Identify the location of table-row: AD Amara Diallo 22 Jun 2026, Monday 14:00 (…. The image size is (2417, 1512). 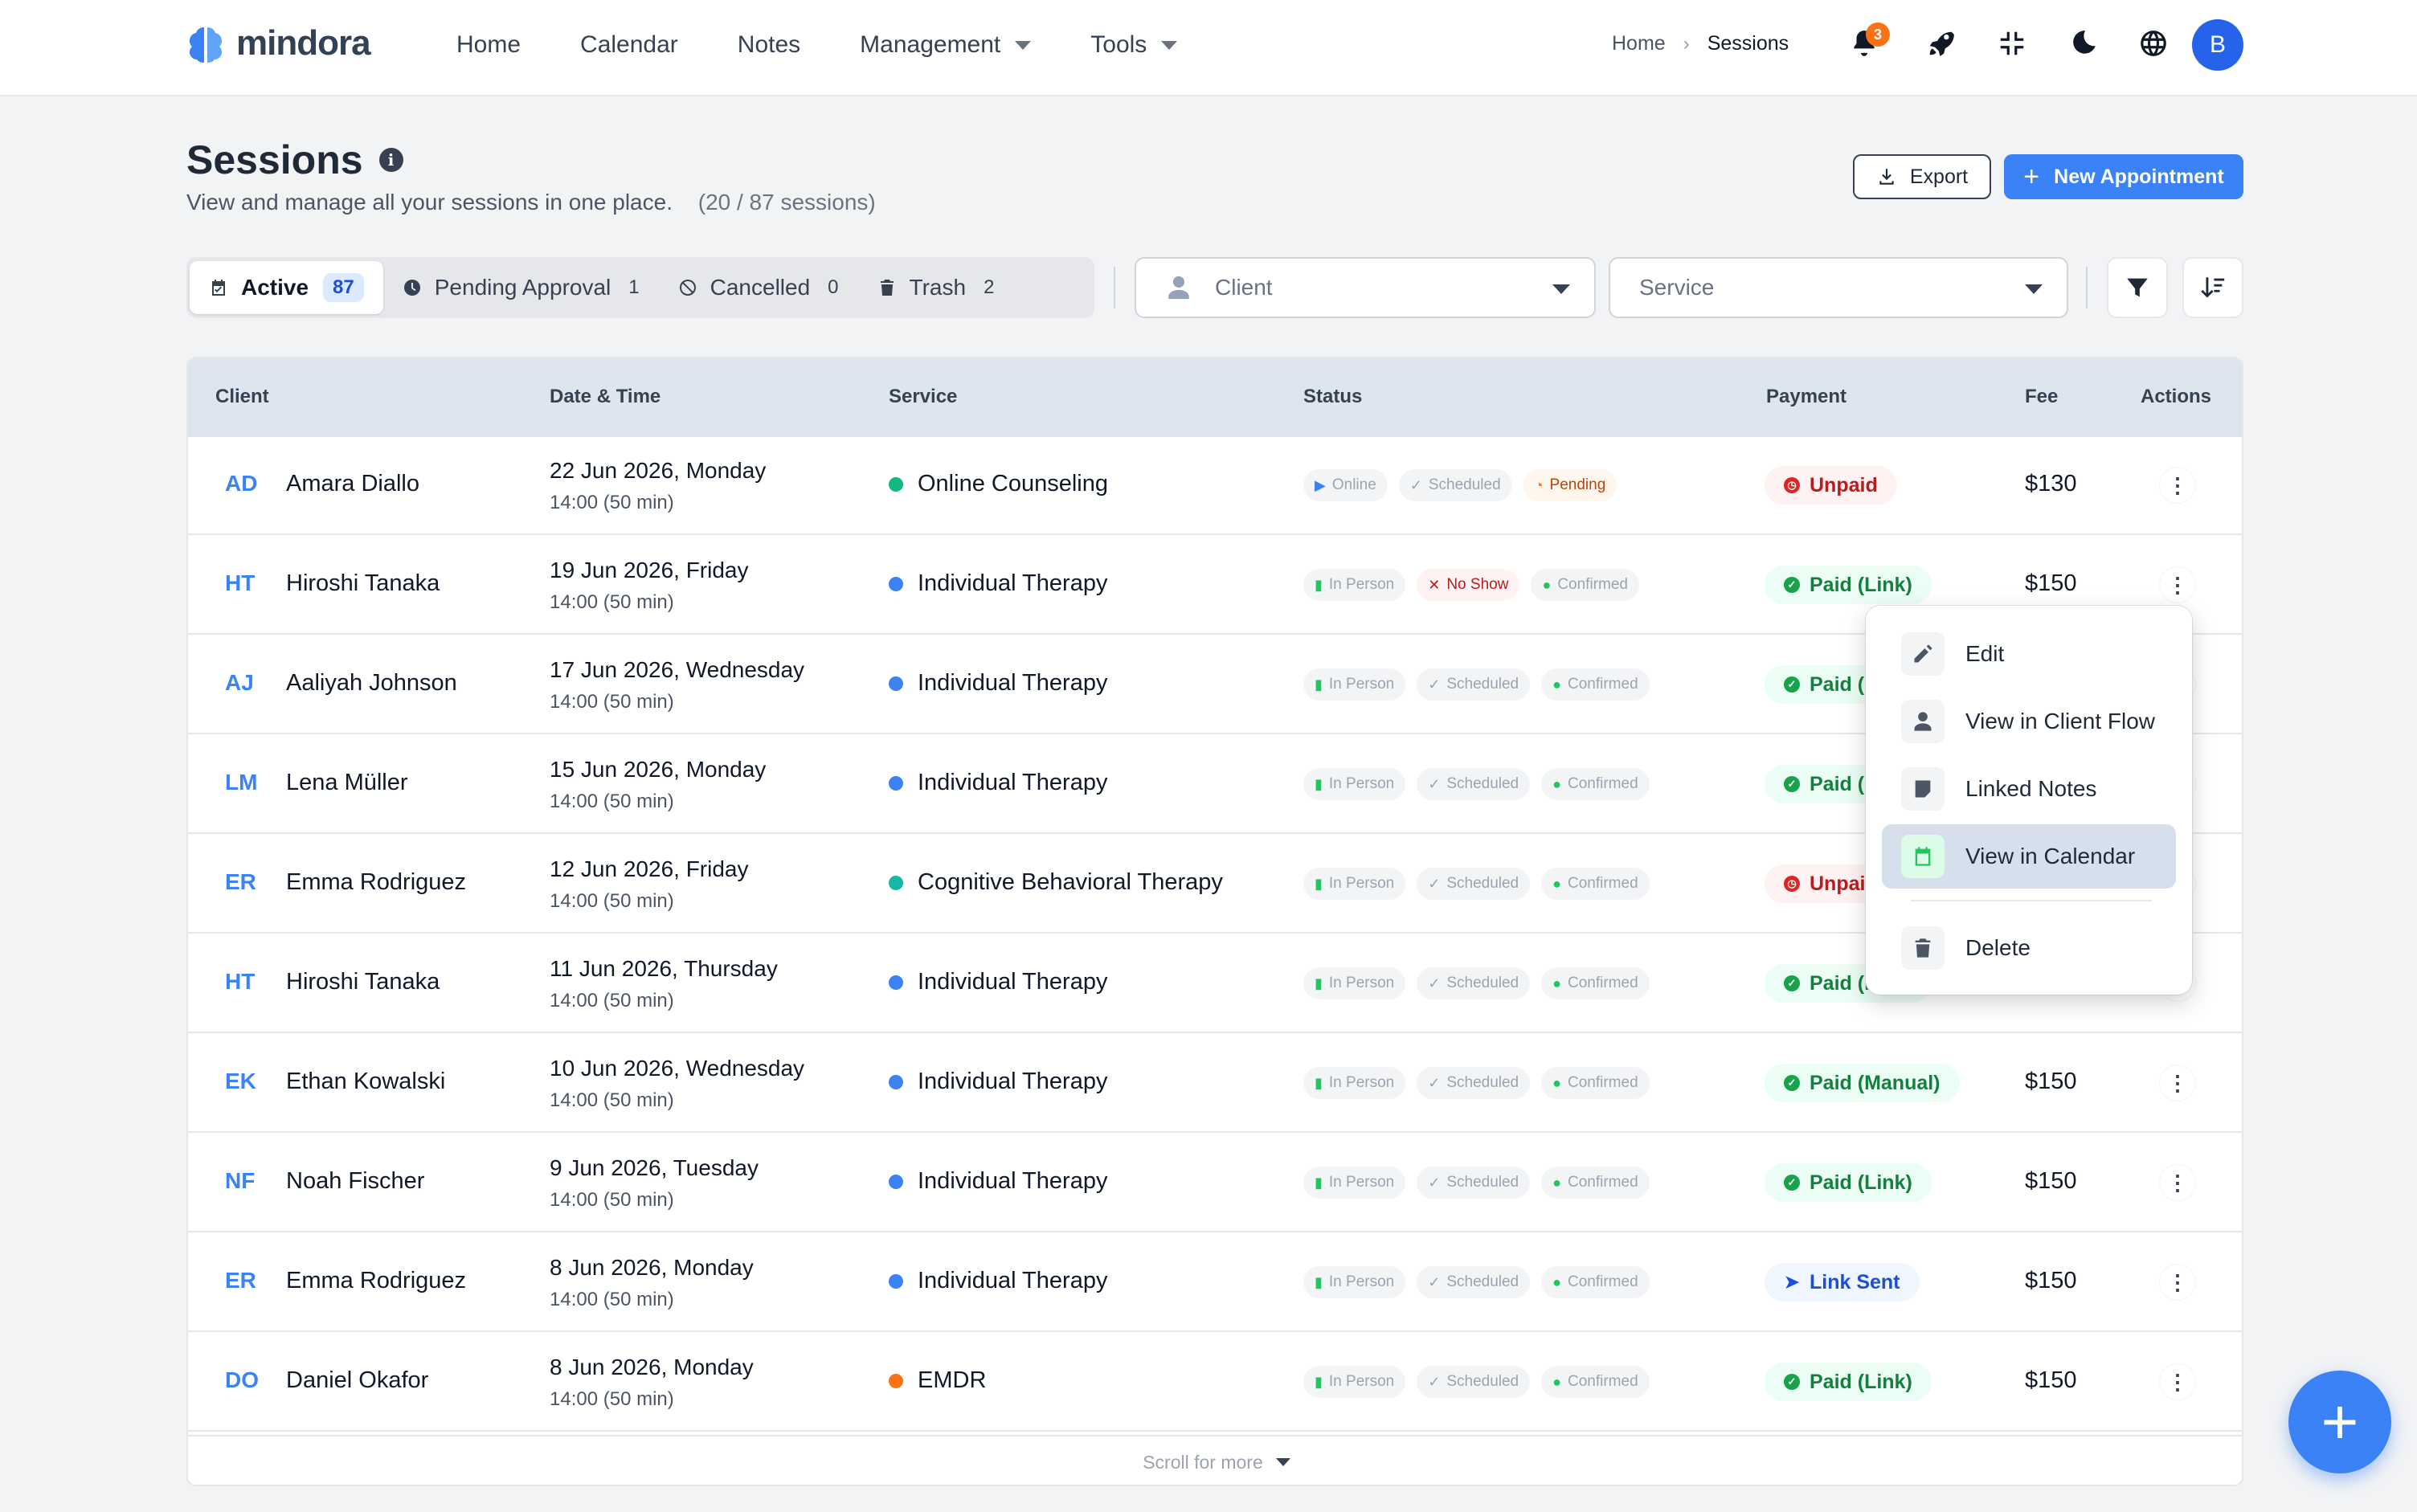
(1215, 486).